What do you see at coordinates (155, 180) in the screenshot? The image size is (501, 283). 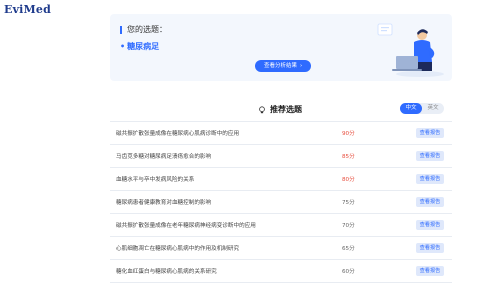 I see `row-title: 血糖水平与卒中发病风险的关系` at bounding box center [155, 180].